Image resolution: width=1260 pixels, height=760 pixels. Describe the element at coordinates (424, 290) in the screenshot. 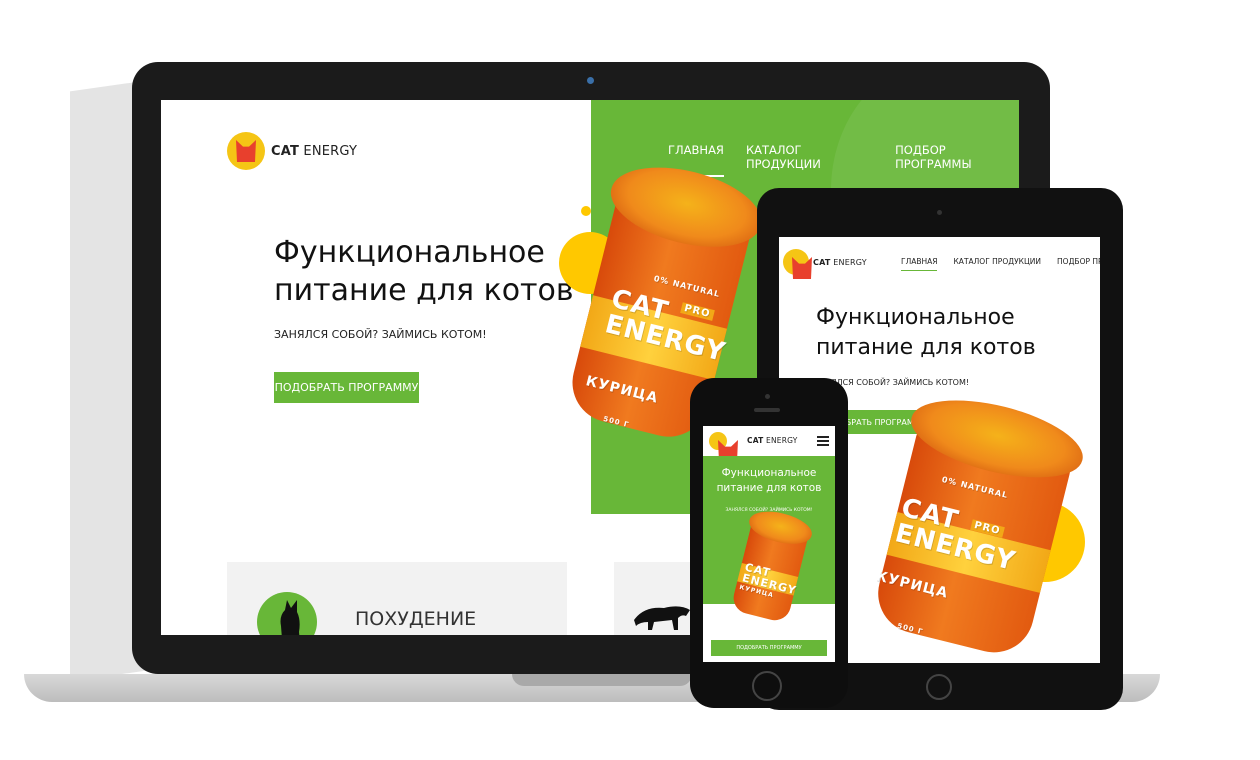

I see `hero-title-line2: питание для котов` at that location.